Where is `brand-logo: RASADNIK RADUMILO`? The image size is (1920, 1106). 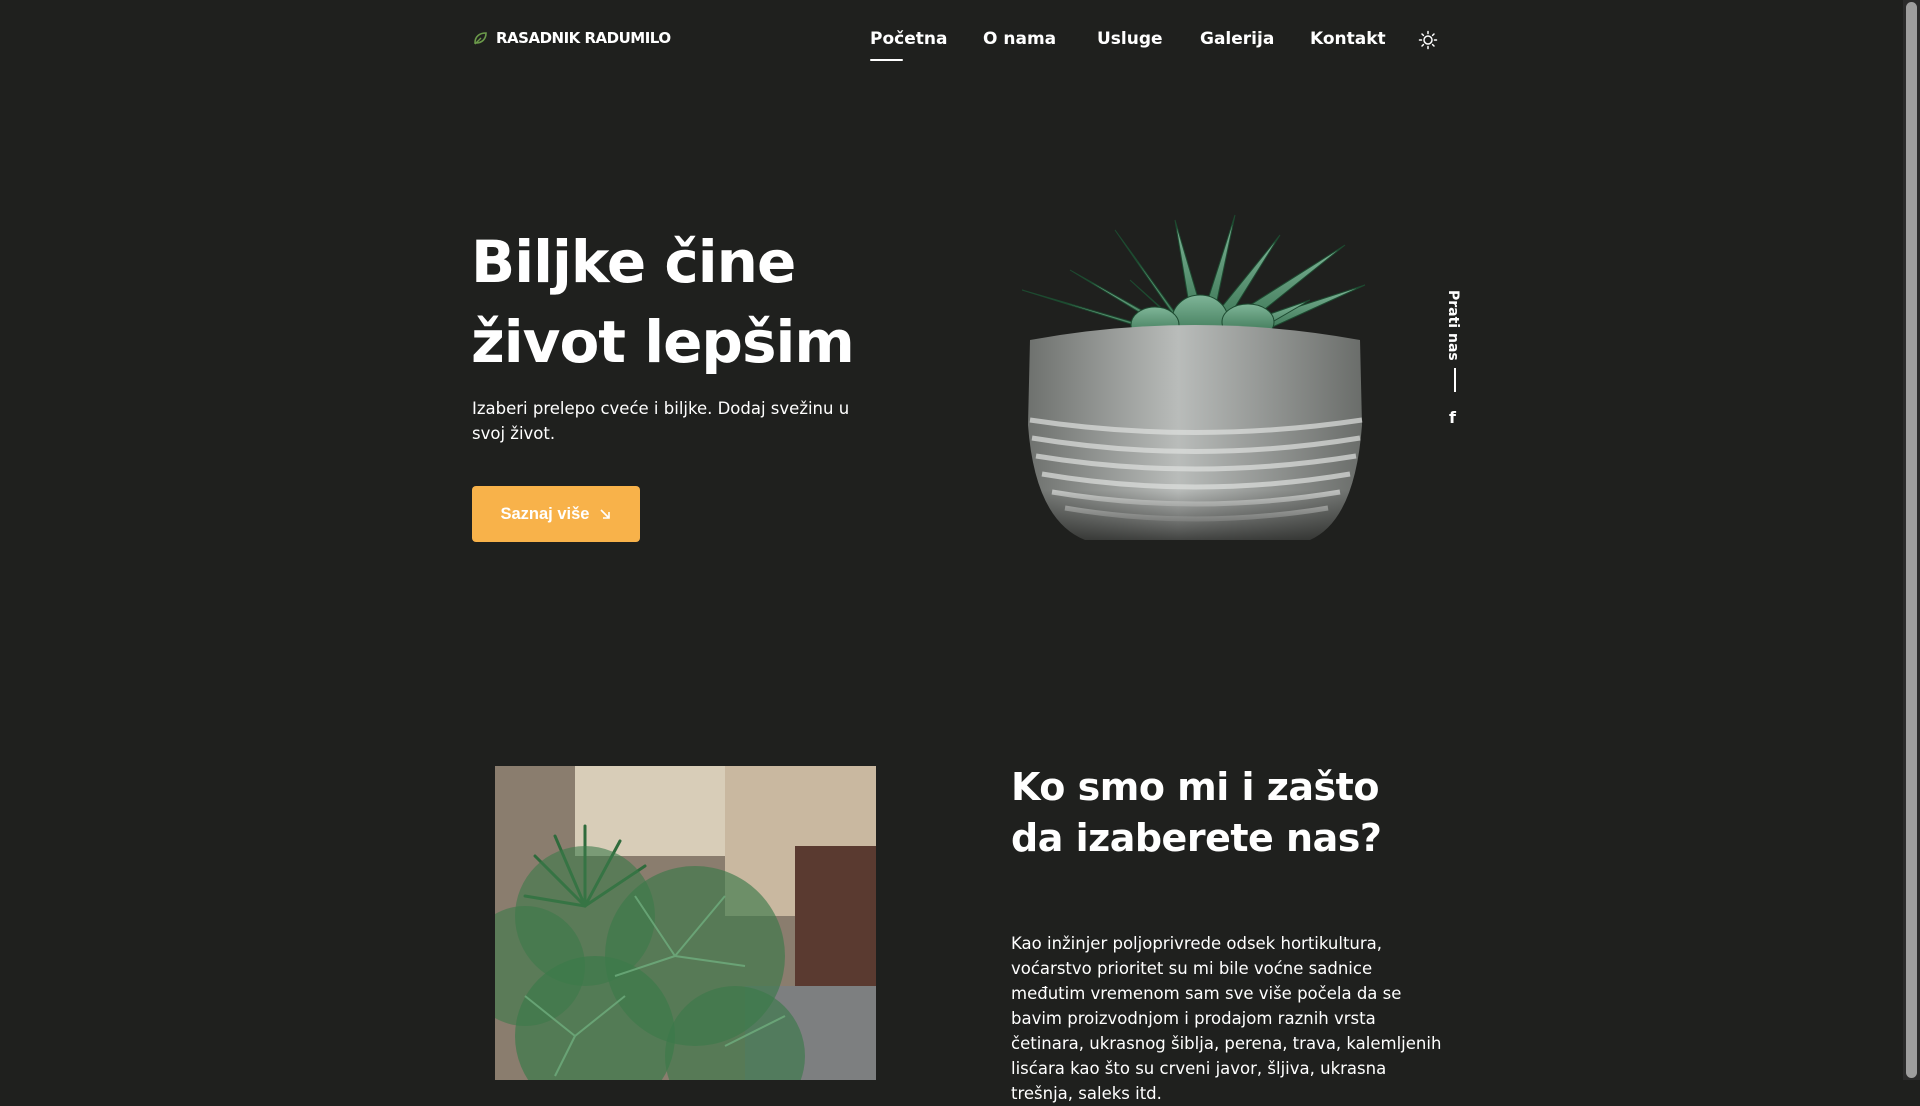 brand-logo: RASADNIK RADUMILO is located at coordinates (571, 38).